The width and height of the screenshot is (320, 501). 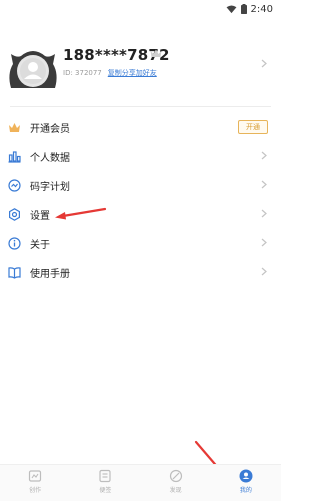 What do you see at coordinates (14, 214) in the screenshot?
I see `gear-icon` at bounding box center [14, 214].